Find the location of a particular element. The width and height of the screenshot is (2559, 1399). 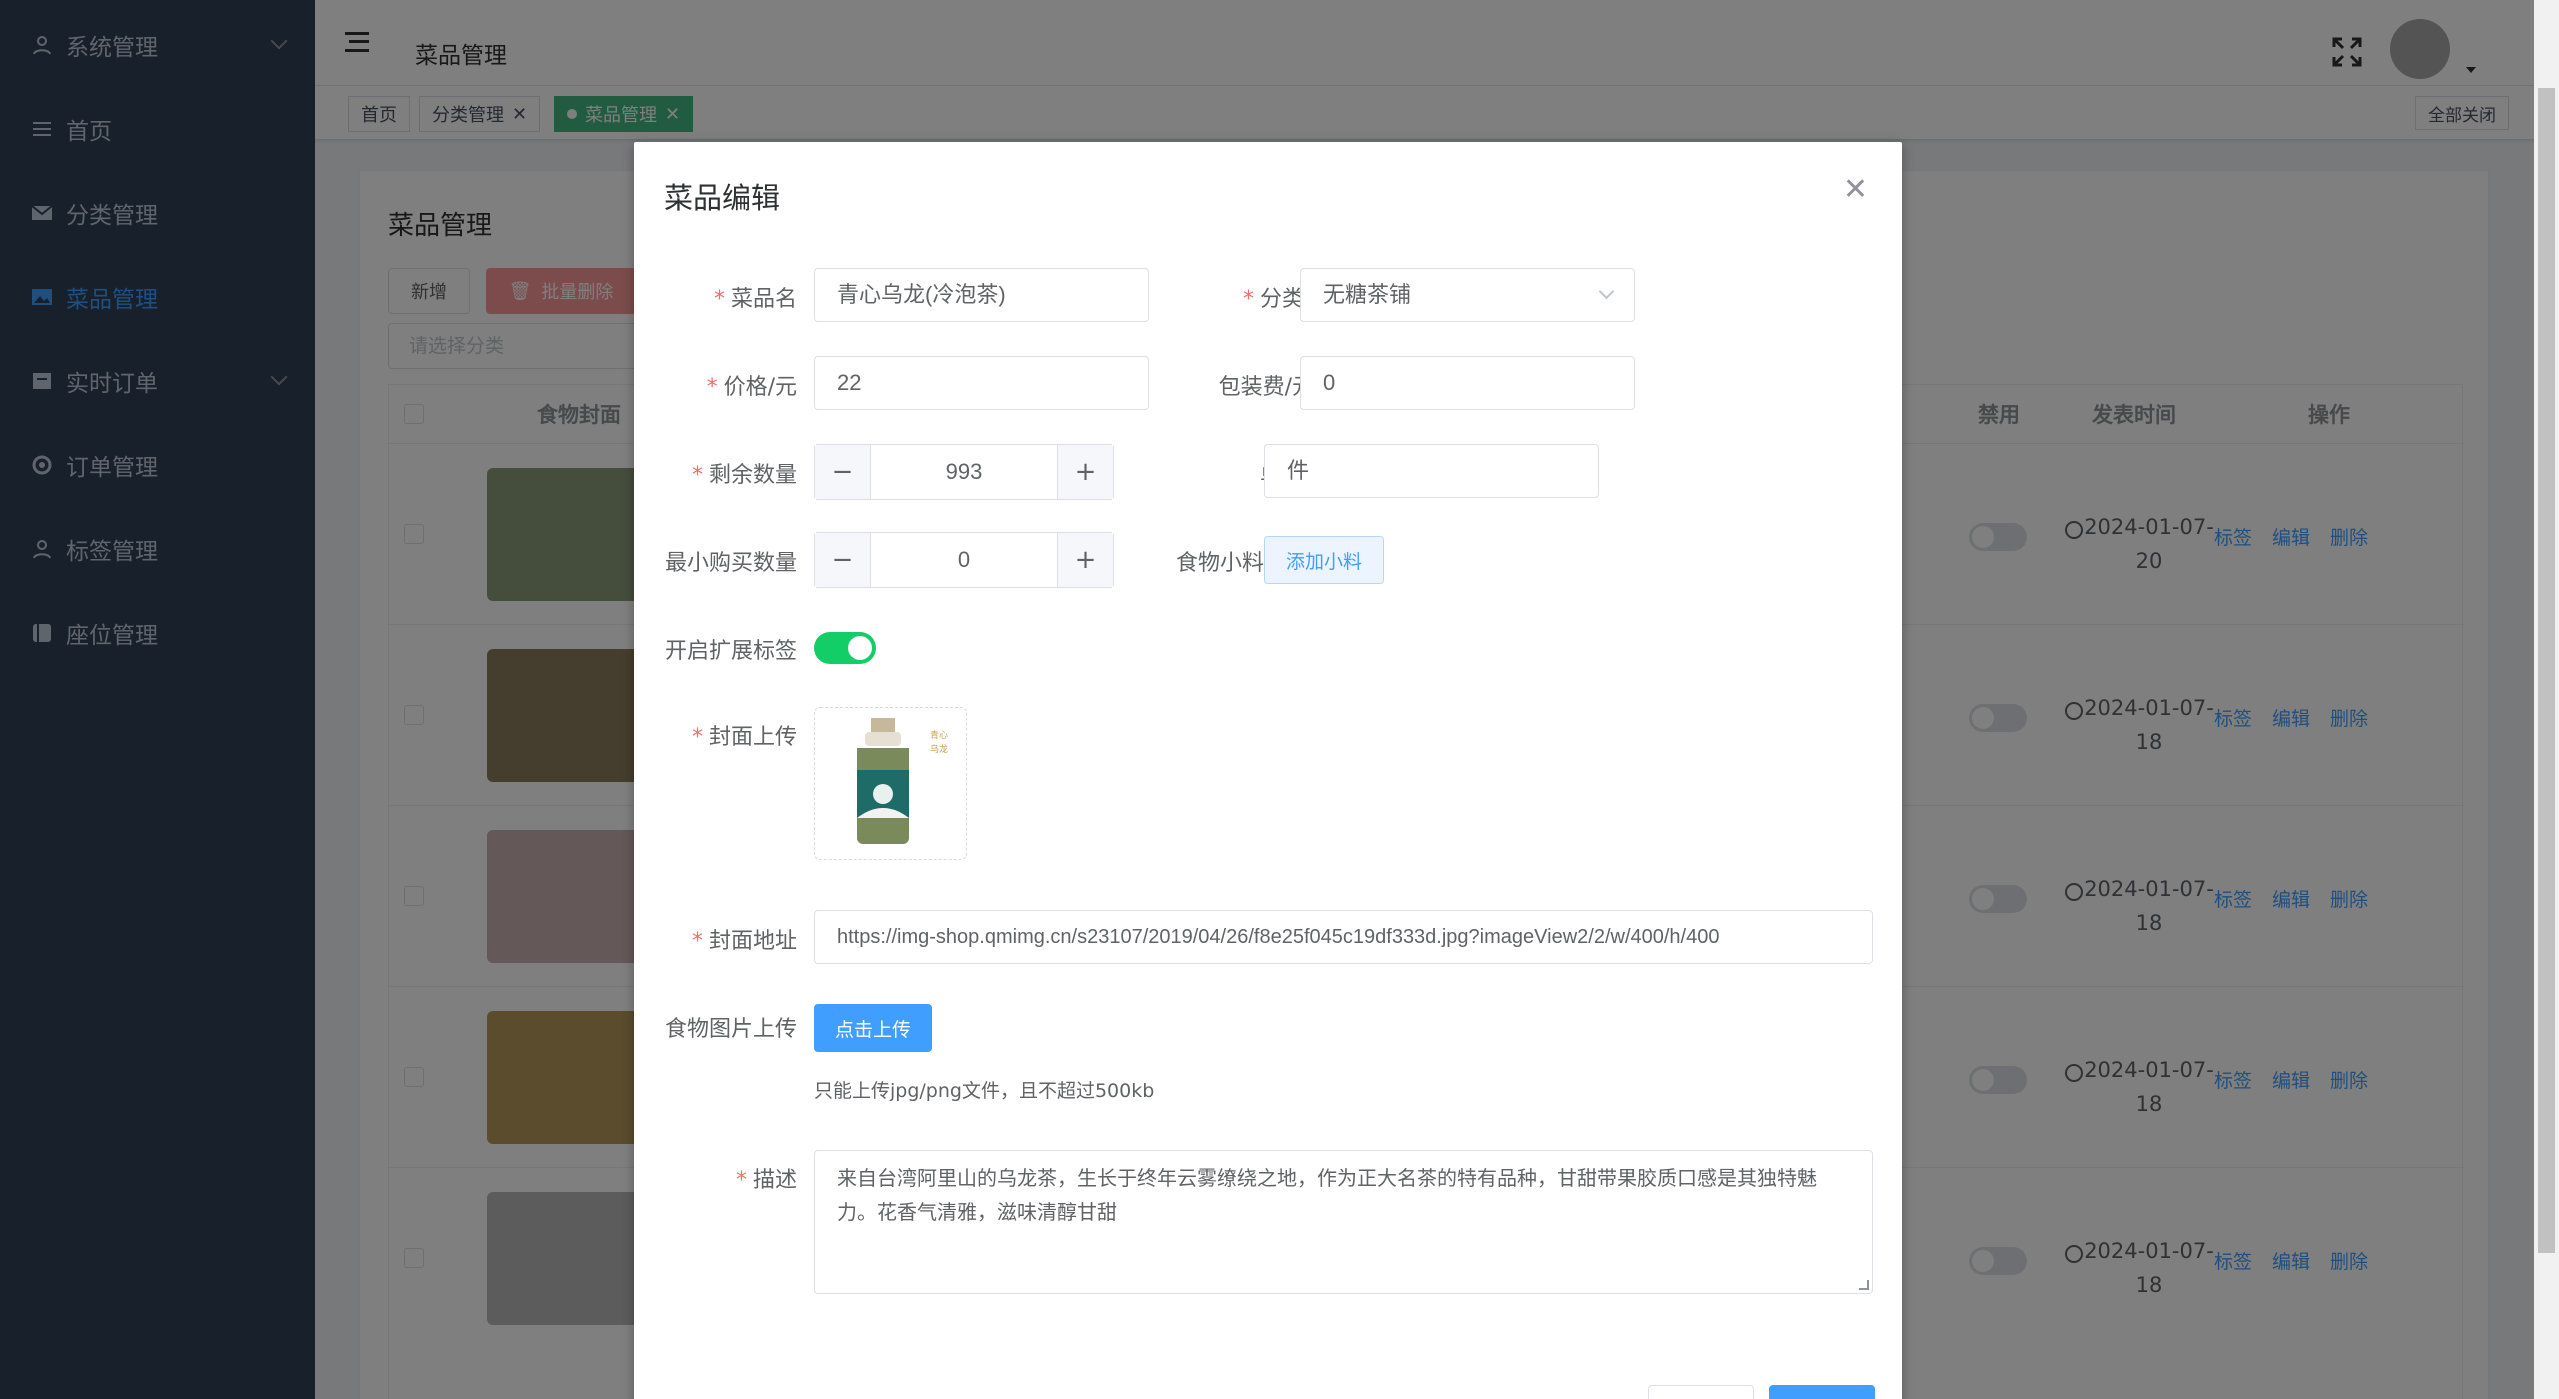

addons-label: 食物小料 is located at coordinates (1219, 563).